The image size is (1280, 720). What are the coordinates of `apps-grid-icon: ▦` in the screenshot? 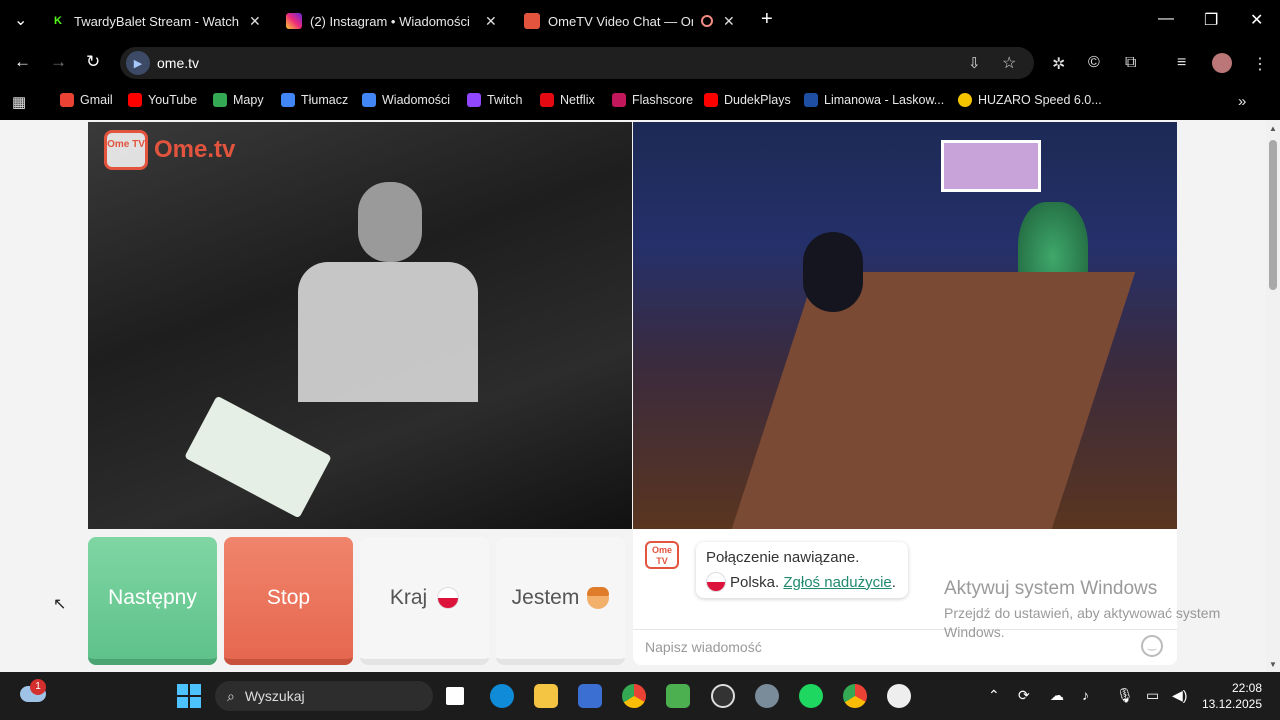 It's located at (19, 102).